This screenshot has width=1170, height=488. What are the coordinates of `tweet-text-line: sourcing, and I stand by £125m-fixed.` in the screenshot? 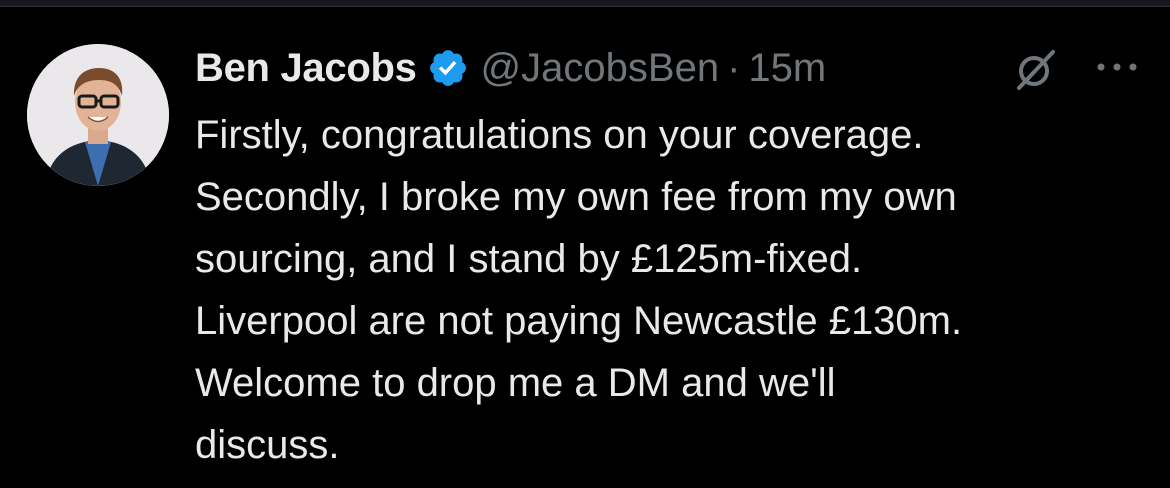 It's located at (529, 259).